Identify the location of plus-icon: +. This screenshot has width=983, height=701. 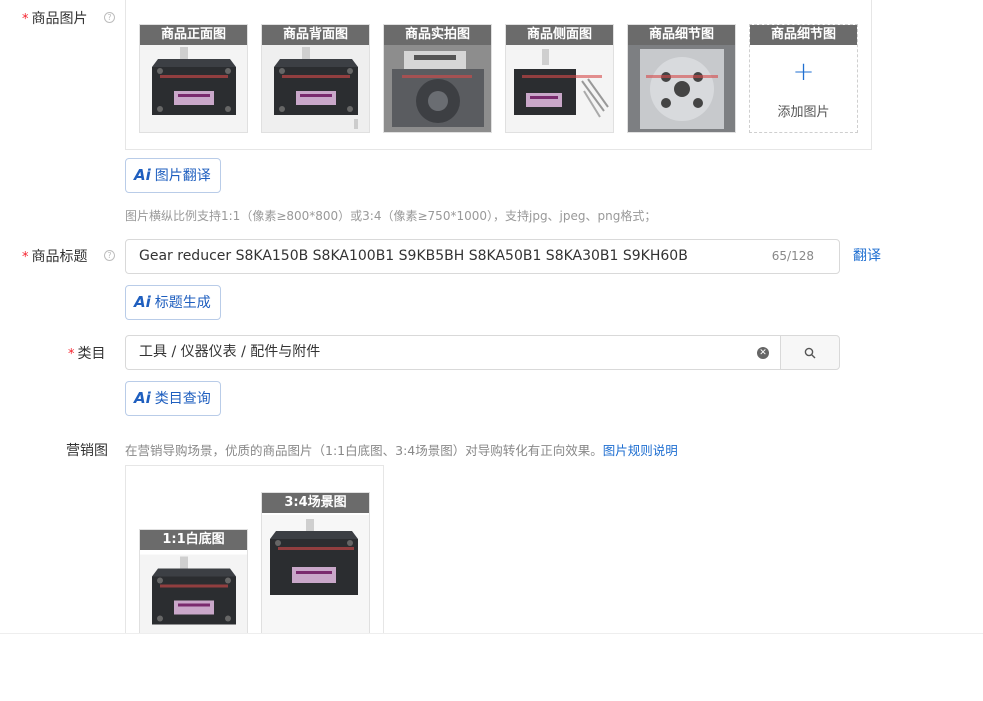
(803, 72).